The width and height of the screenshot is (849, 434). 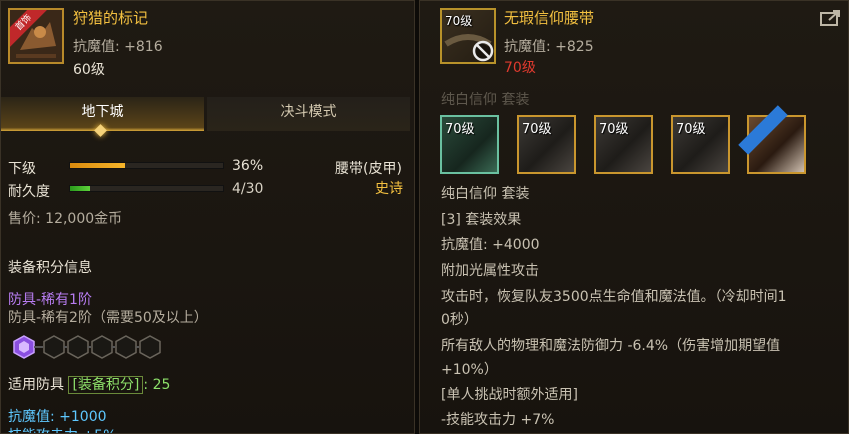 What do you see at coordinates (308, 114) in the screenshot?
I see `tab-duel: 决斗模式` at bounding box center [308, 114].